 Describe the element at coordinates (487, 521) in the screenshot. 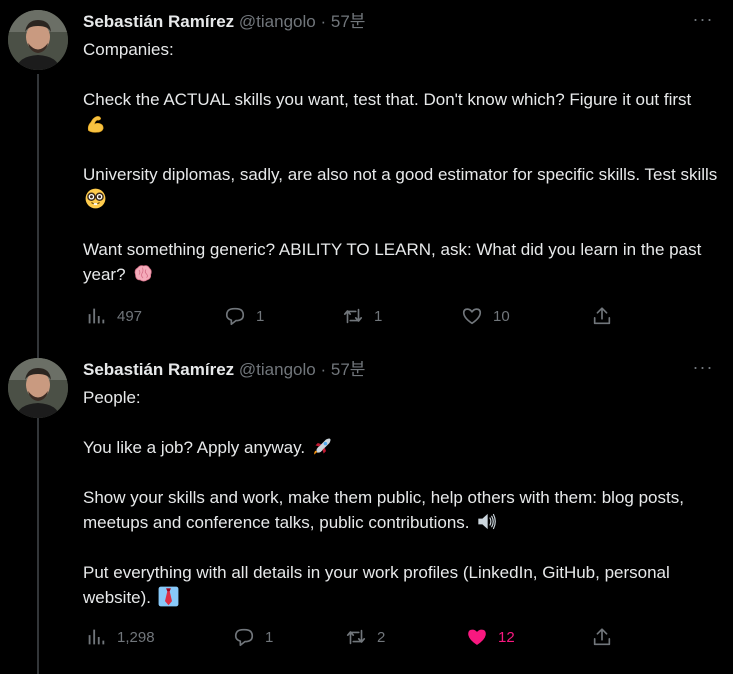

I see `loudspeaker-emoji` at that location.